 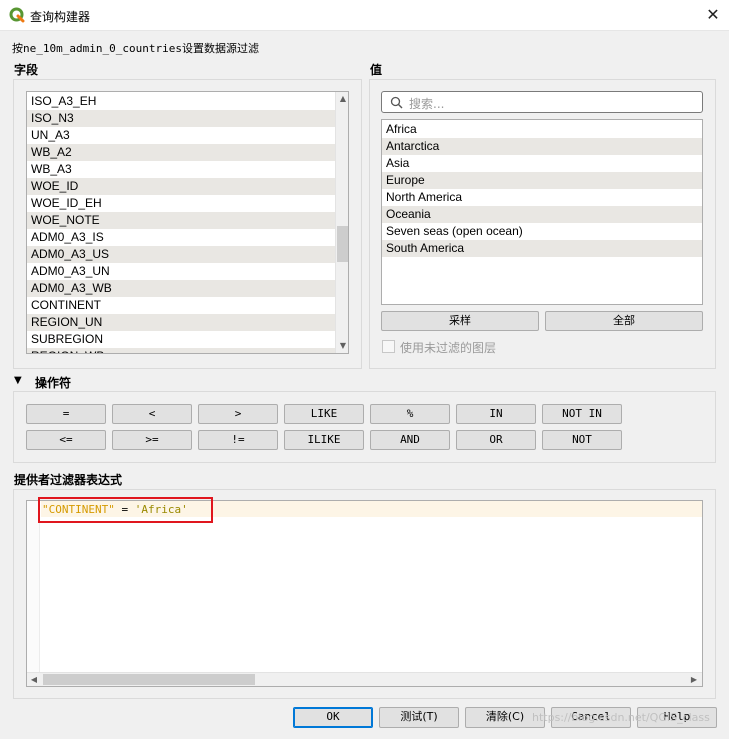 I want to click on list-item: WB_A3, so click(x=181, y=169).